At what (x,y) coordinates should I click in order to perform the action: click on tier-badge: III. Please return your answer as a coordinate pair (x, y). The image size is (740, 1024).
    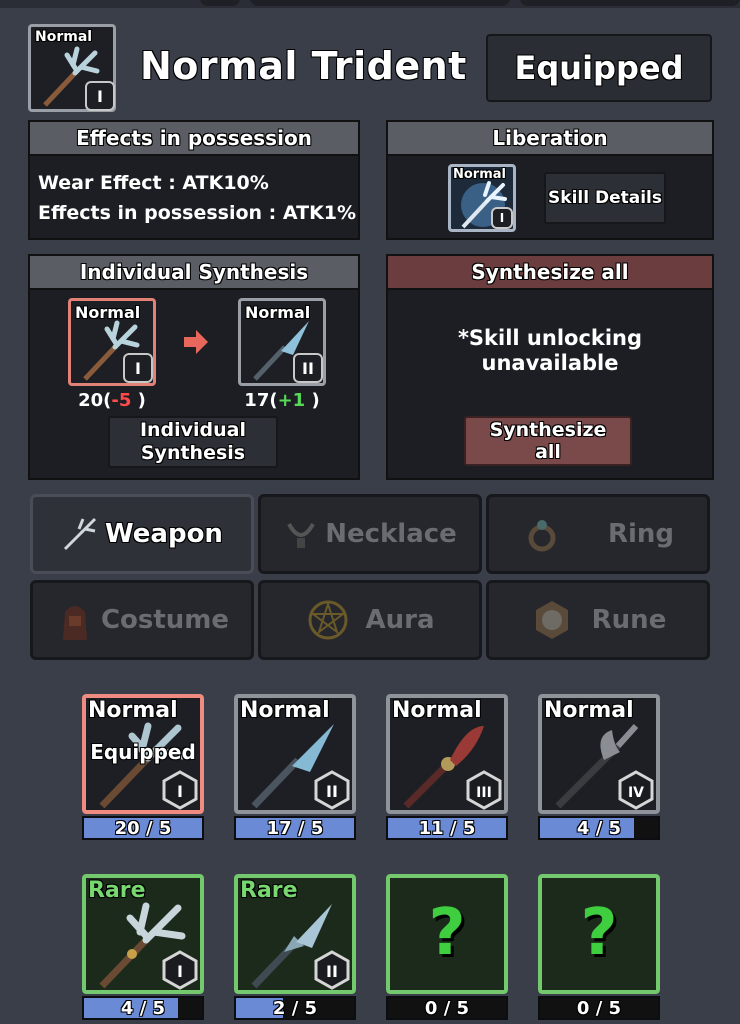
    Looking at the image, I should click on (484, 790).